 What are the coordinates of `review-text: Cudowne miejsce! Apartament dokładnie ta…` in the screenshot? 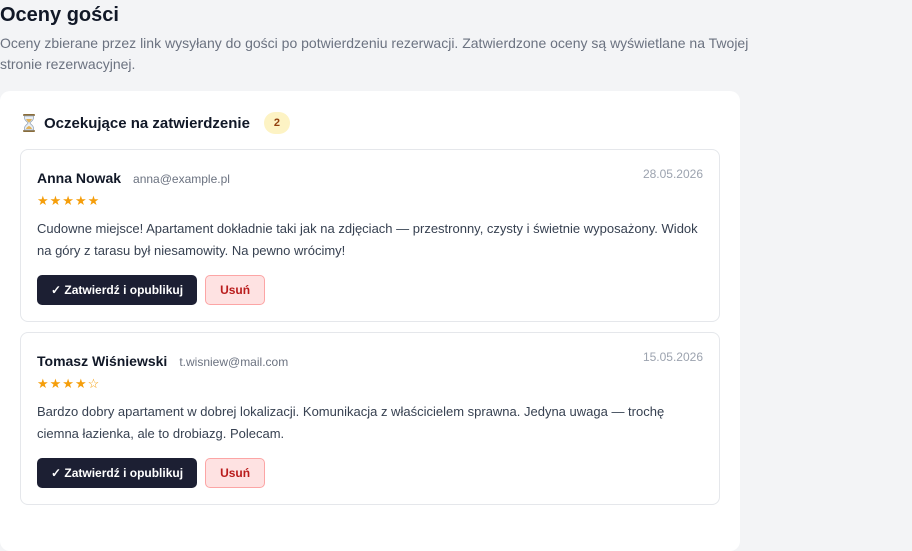 It's located at (367, 239).